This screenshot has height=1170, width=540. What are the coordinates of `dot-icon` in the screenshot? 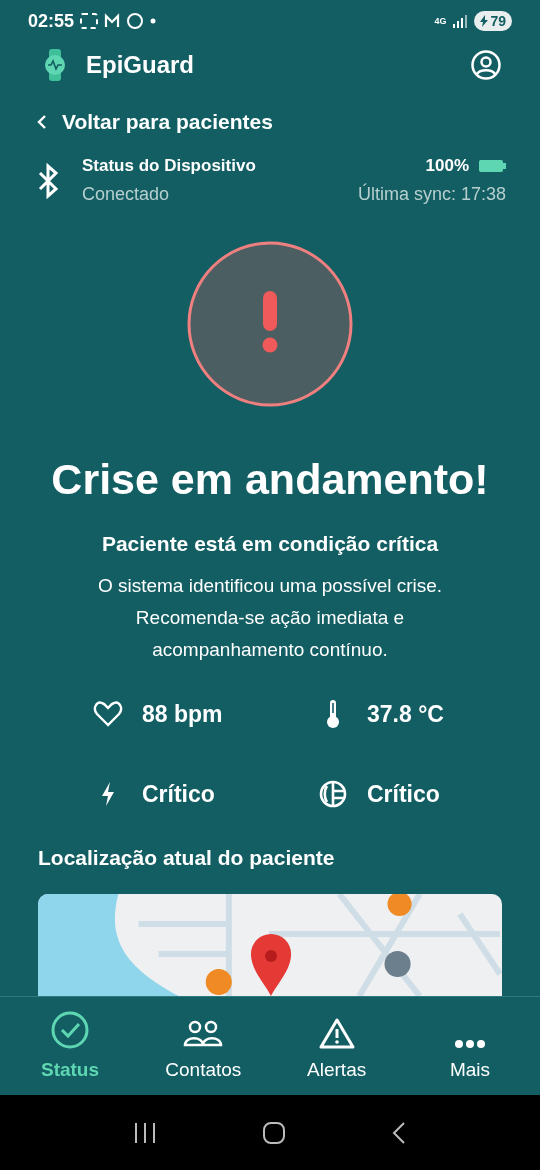 It's located at (153, 21).